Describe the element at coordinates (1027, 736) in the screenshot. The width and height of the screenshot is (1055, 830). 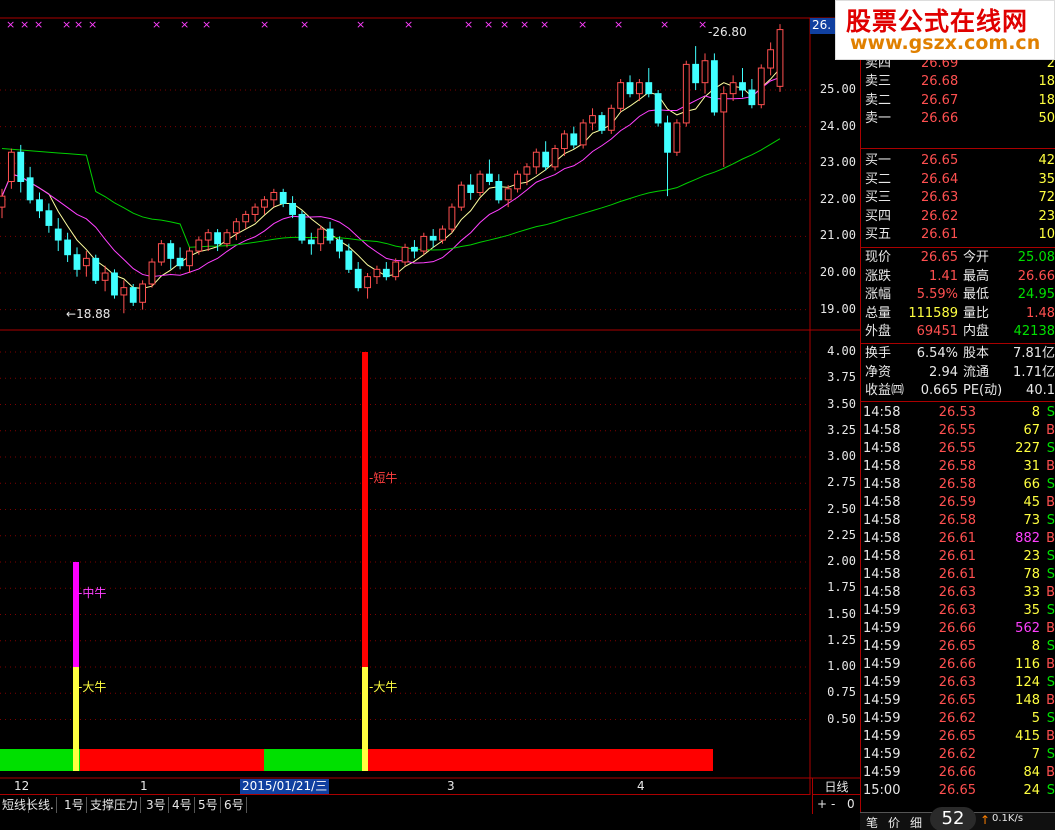
I see `tick-volume: 415` at that location.